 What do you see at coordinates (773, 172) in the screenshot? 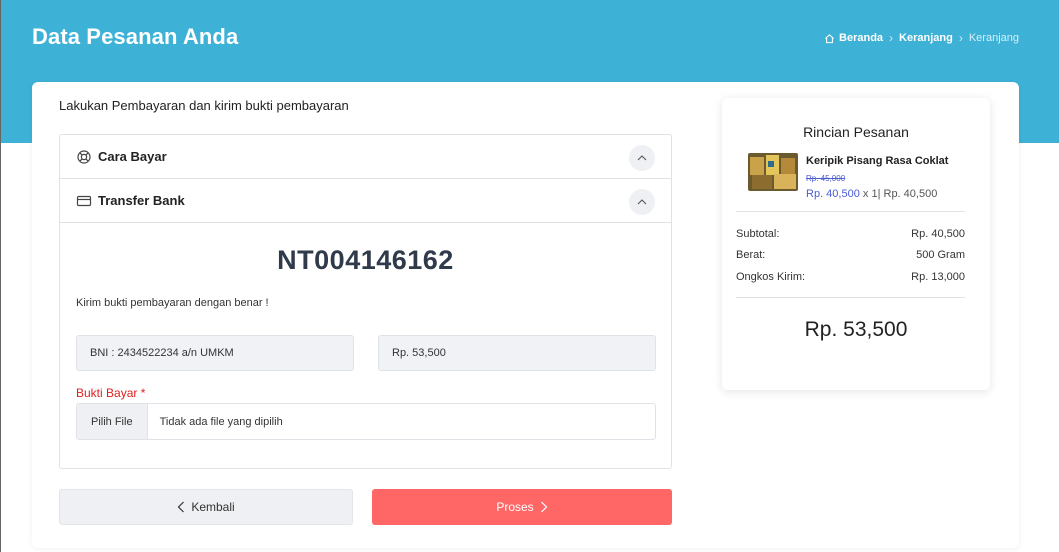
I see `product-thumbnail` at bounding box center [773, 172].